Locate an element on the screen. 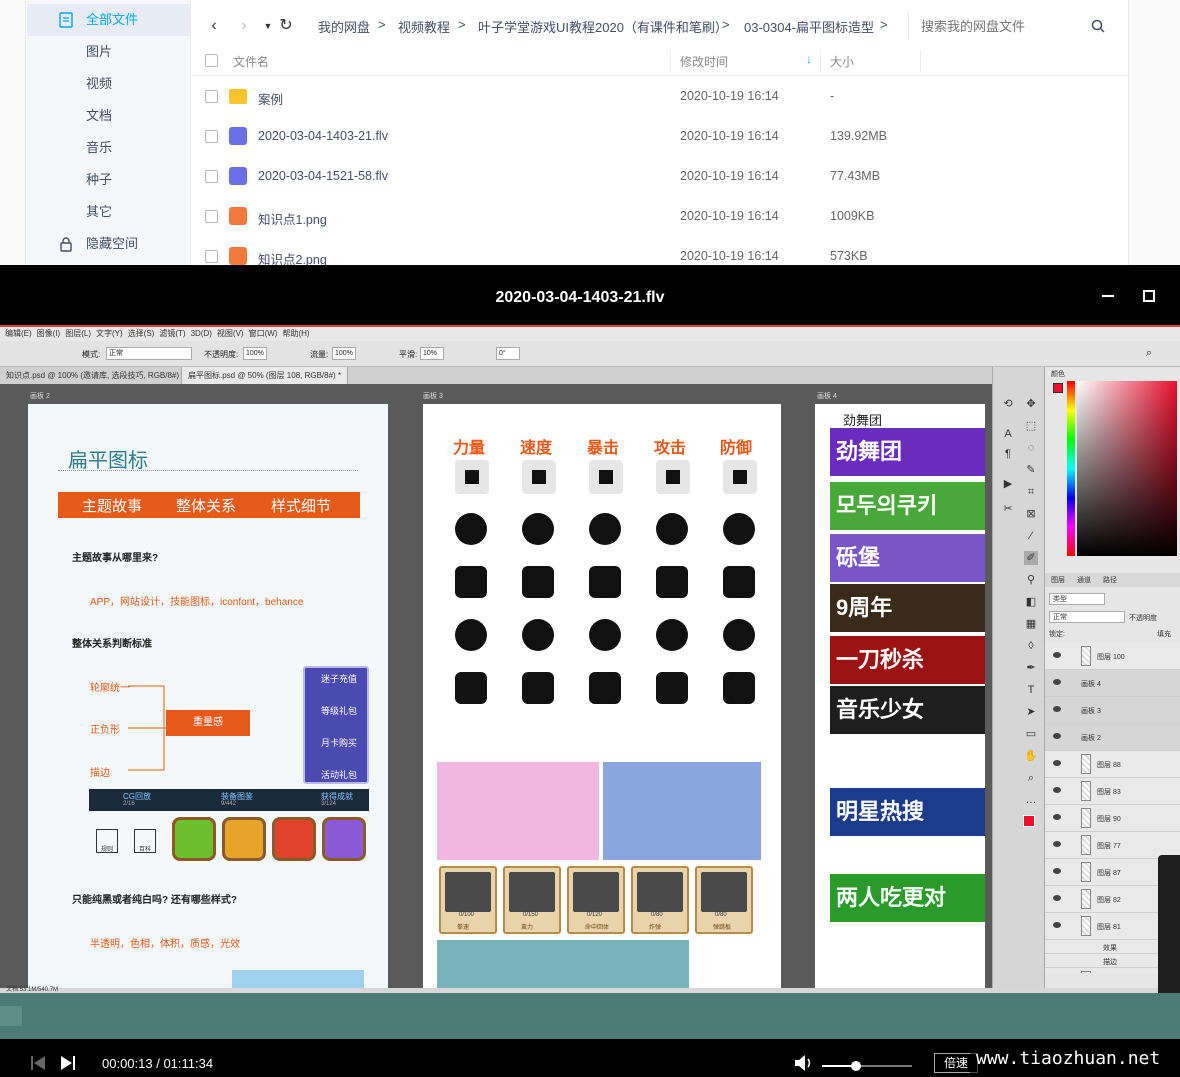 The image size is (1180, 1077). type-tool-icon: T is located at coordinates (1031, 690).